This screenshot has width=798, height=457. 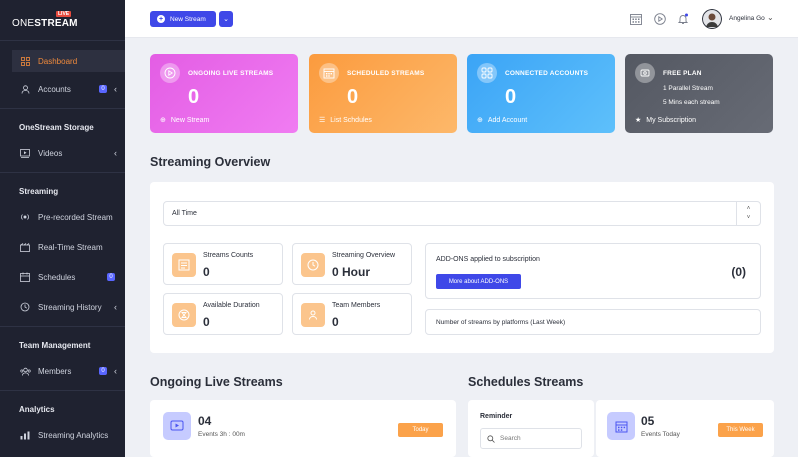 What do you see at coordinates (461, 19) in the screenshot?
I see `topbar: + New Stream ⌄ Angelina Go ⌄` at bounding box center [461, 19].